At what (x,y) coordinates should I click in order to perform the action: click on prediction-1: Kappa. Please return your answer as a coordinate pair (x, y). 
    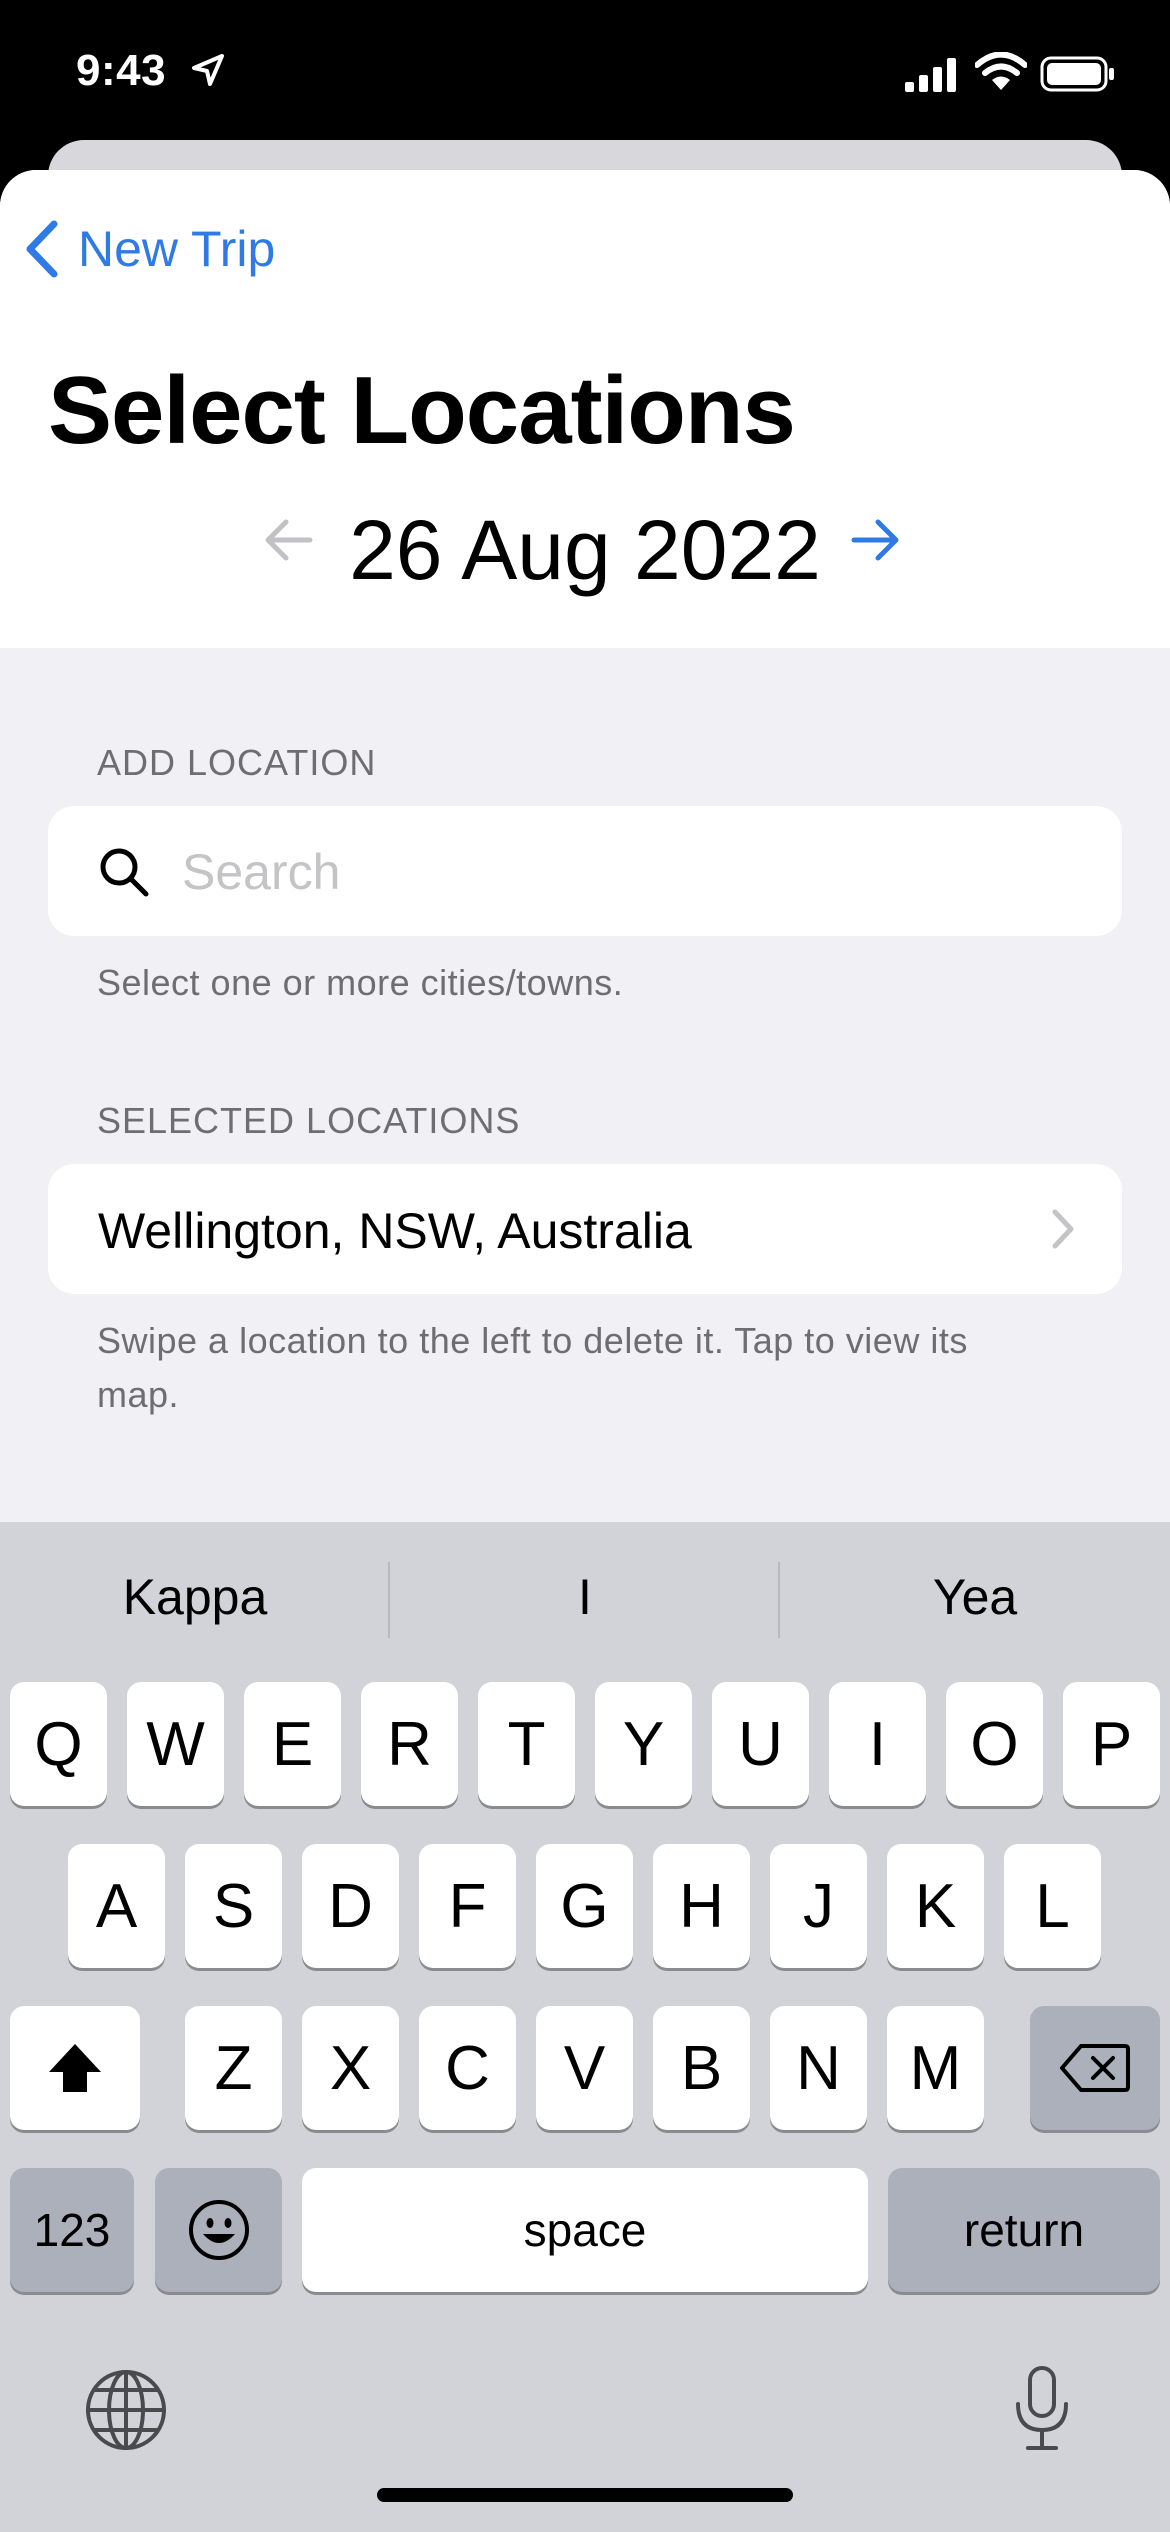
    Looking at the image, I should click on (195, 1597).